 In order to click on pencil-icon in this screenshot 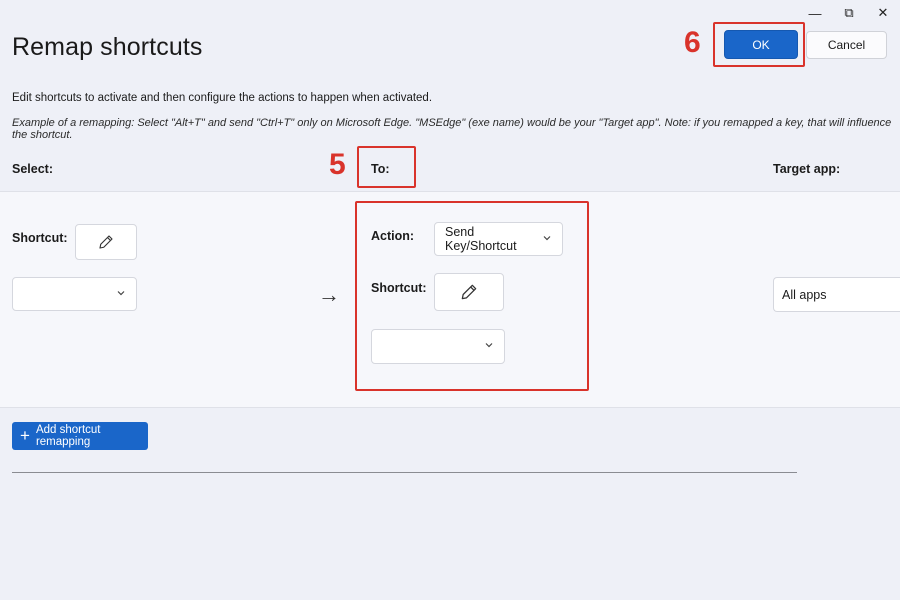, I will do `click(106, 242)`.